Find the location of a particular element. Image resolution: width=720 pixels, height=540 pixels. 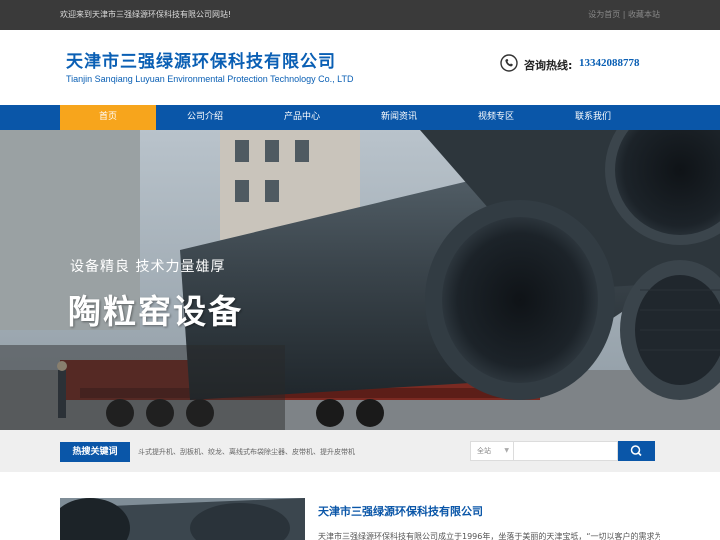

search-scope-select: 全站 ▼ is located at coordinates (492, 451).